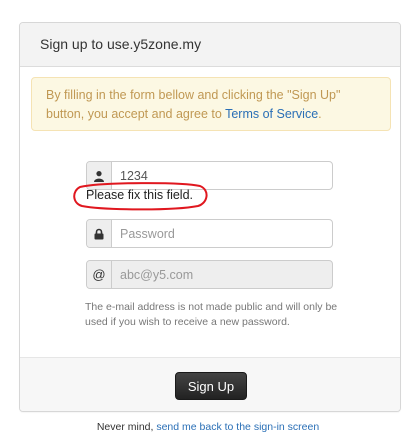 The image size is (416, 438). Describe the element at coordinates (211, 386) in the screenshot. I see `sign-up-button: Sign Up` at that location.